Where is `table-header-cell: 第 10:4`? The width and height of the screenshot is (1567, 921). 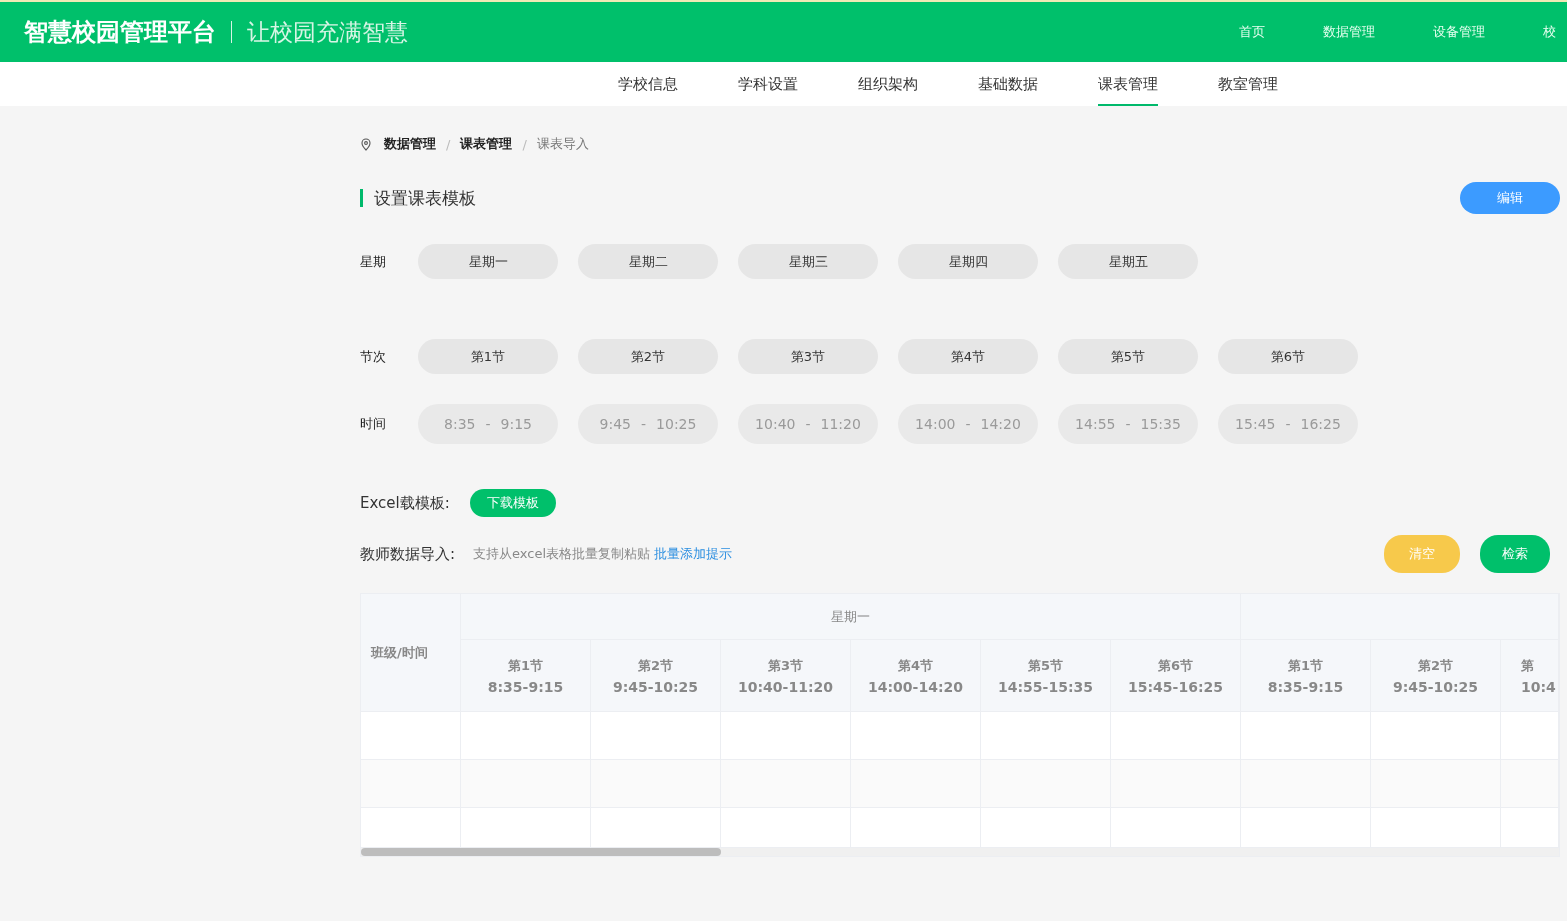
table-header-cell: 第 10:4 is located at coordinates (1530, 676).